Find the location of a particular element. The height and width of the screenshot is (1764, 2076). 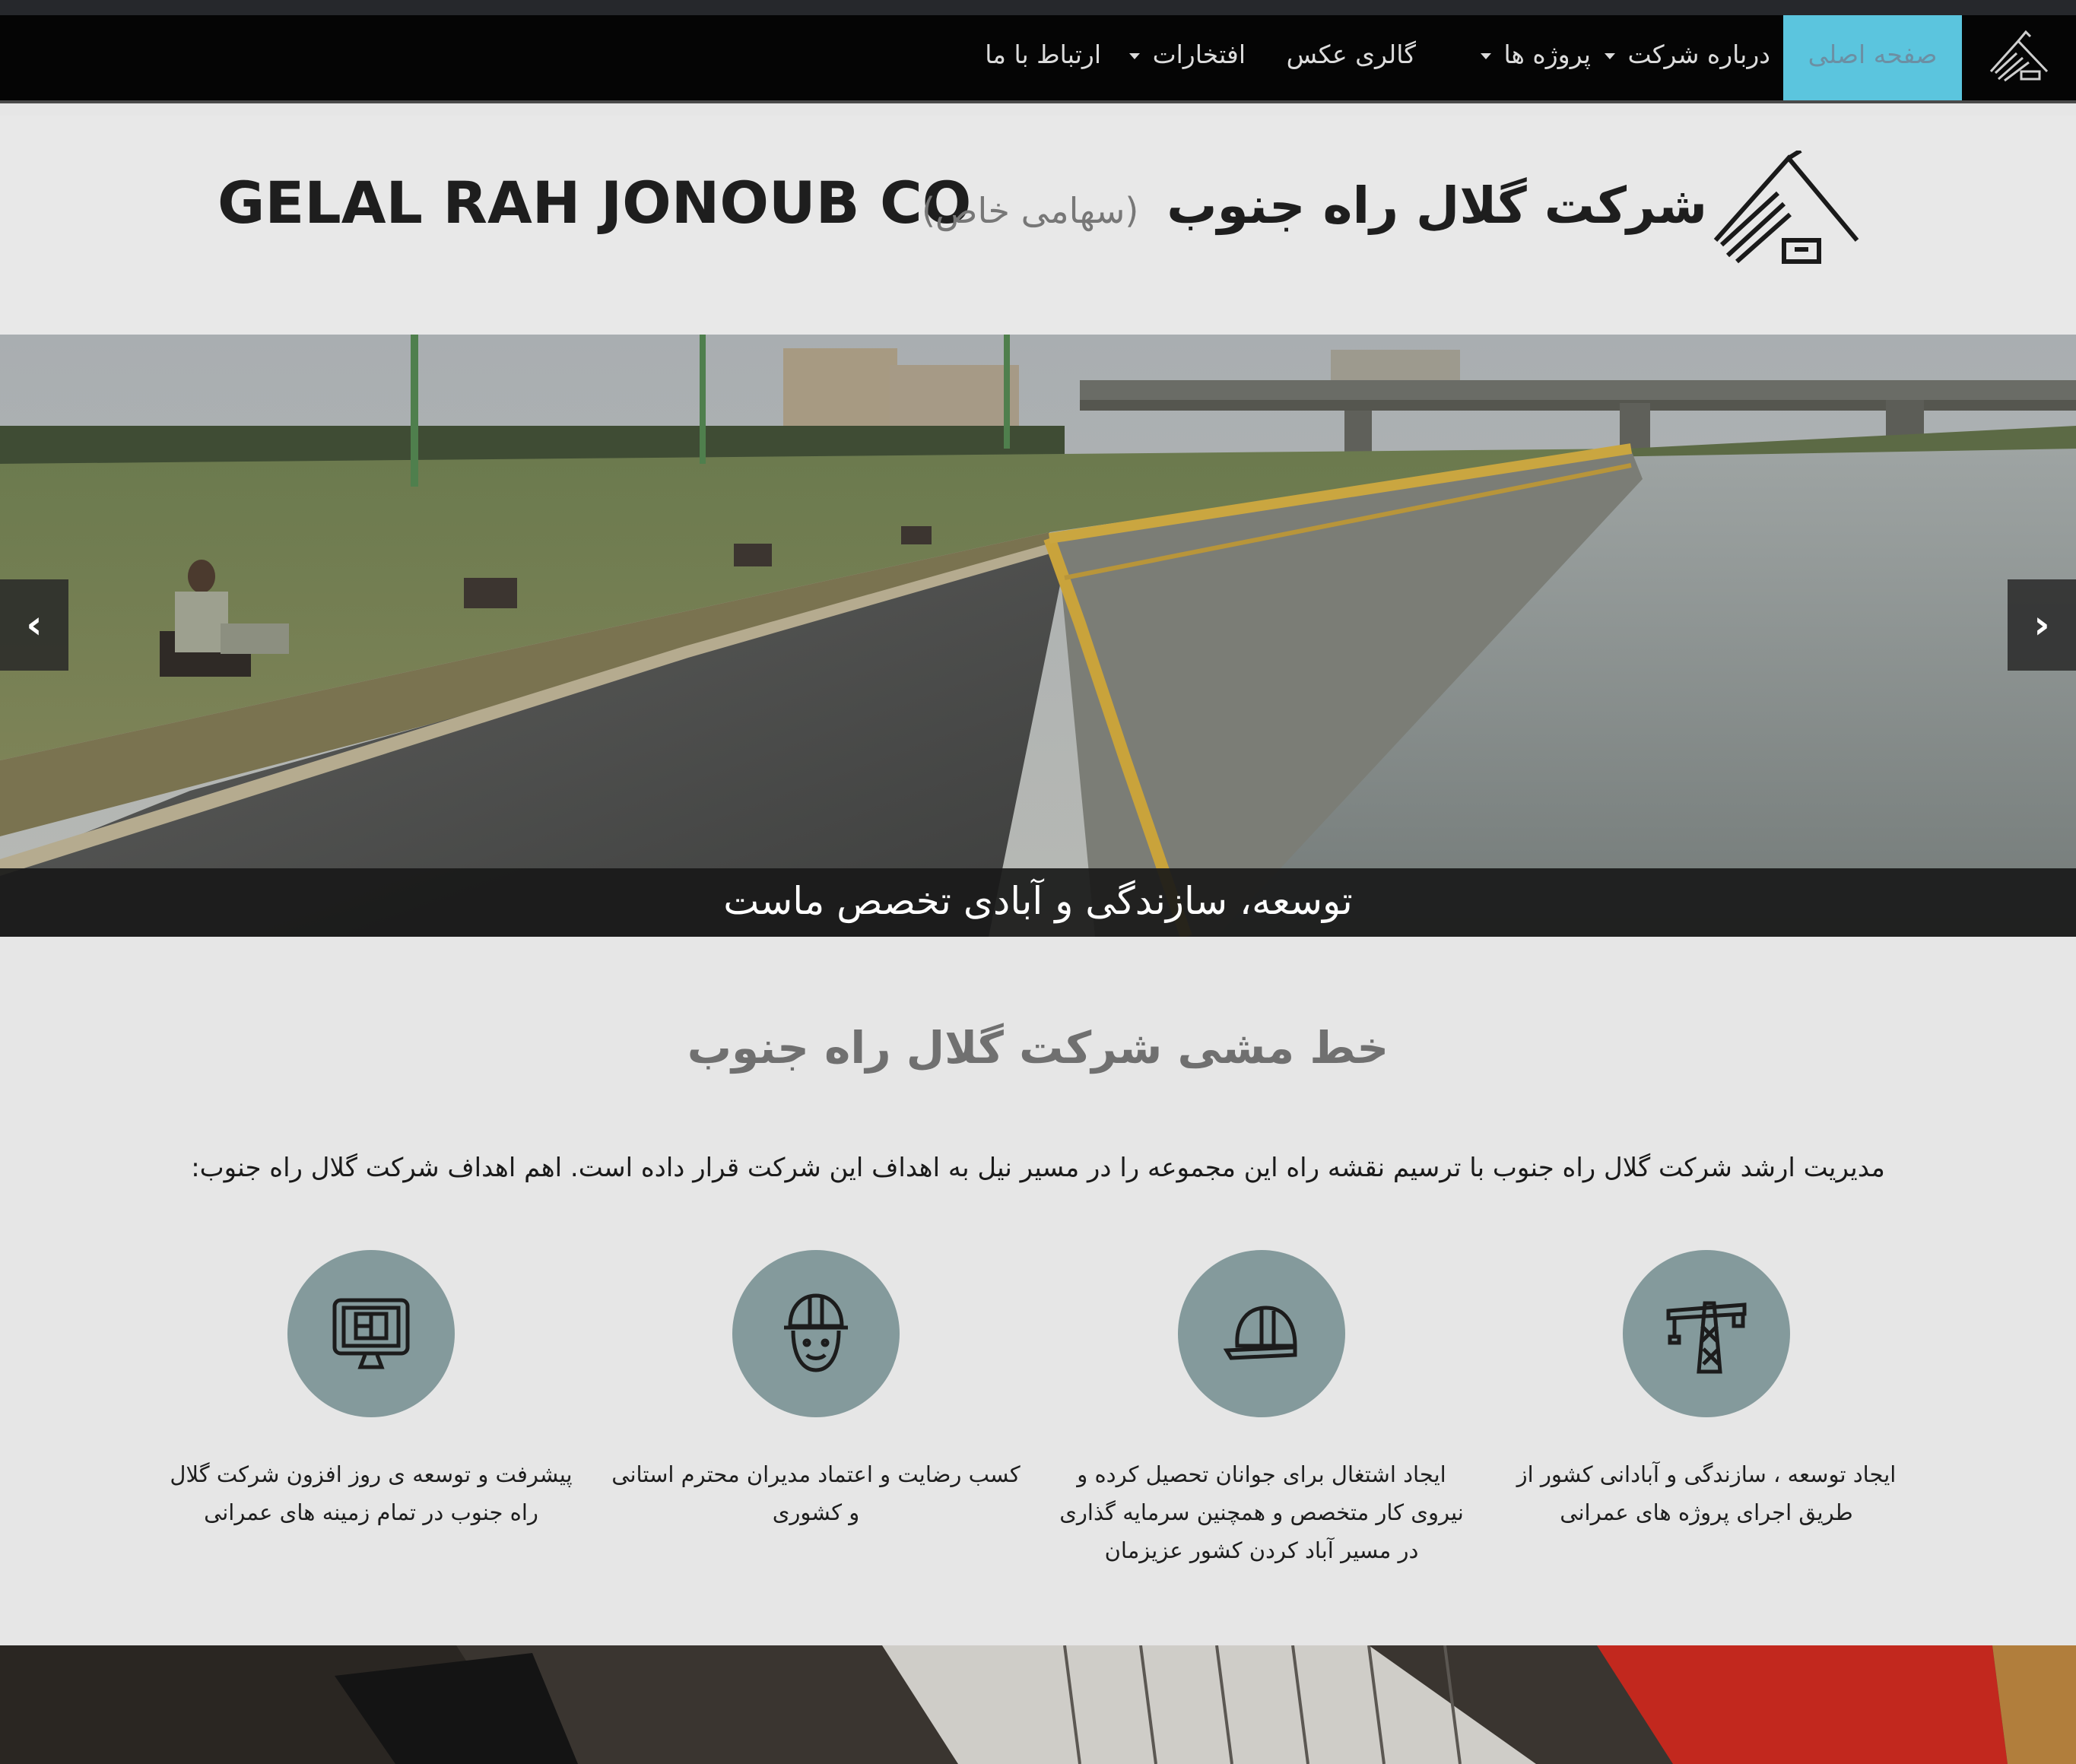

blueprint-monitor-icon is located at coordinates (371, 1333).